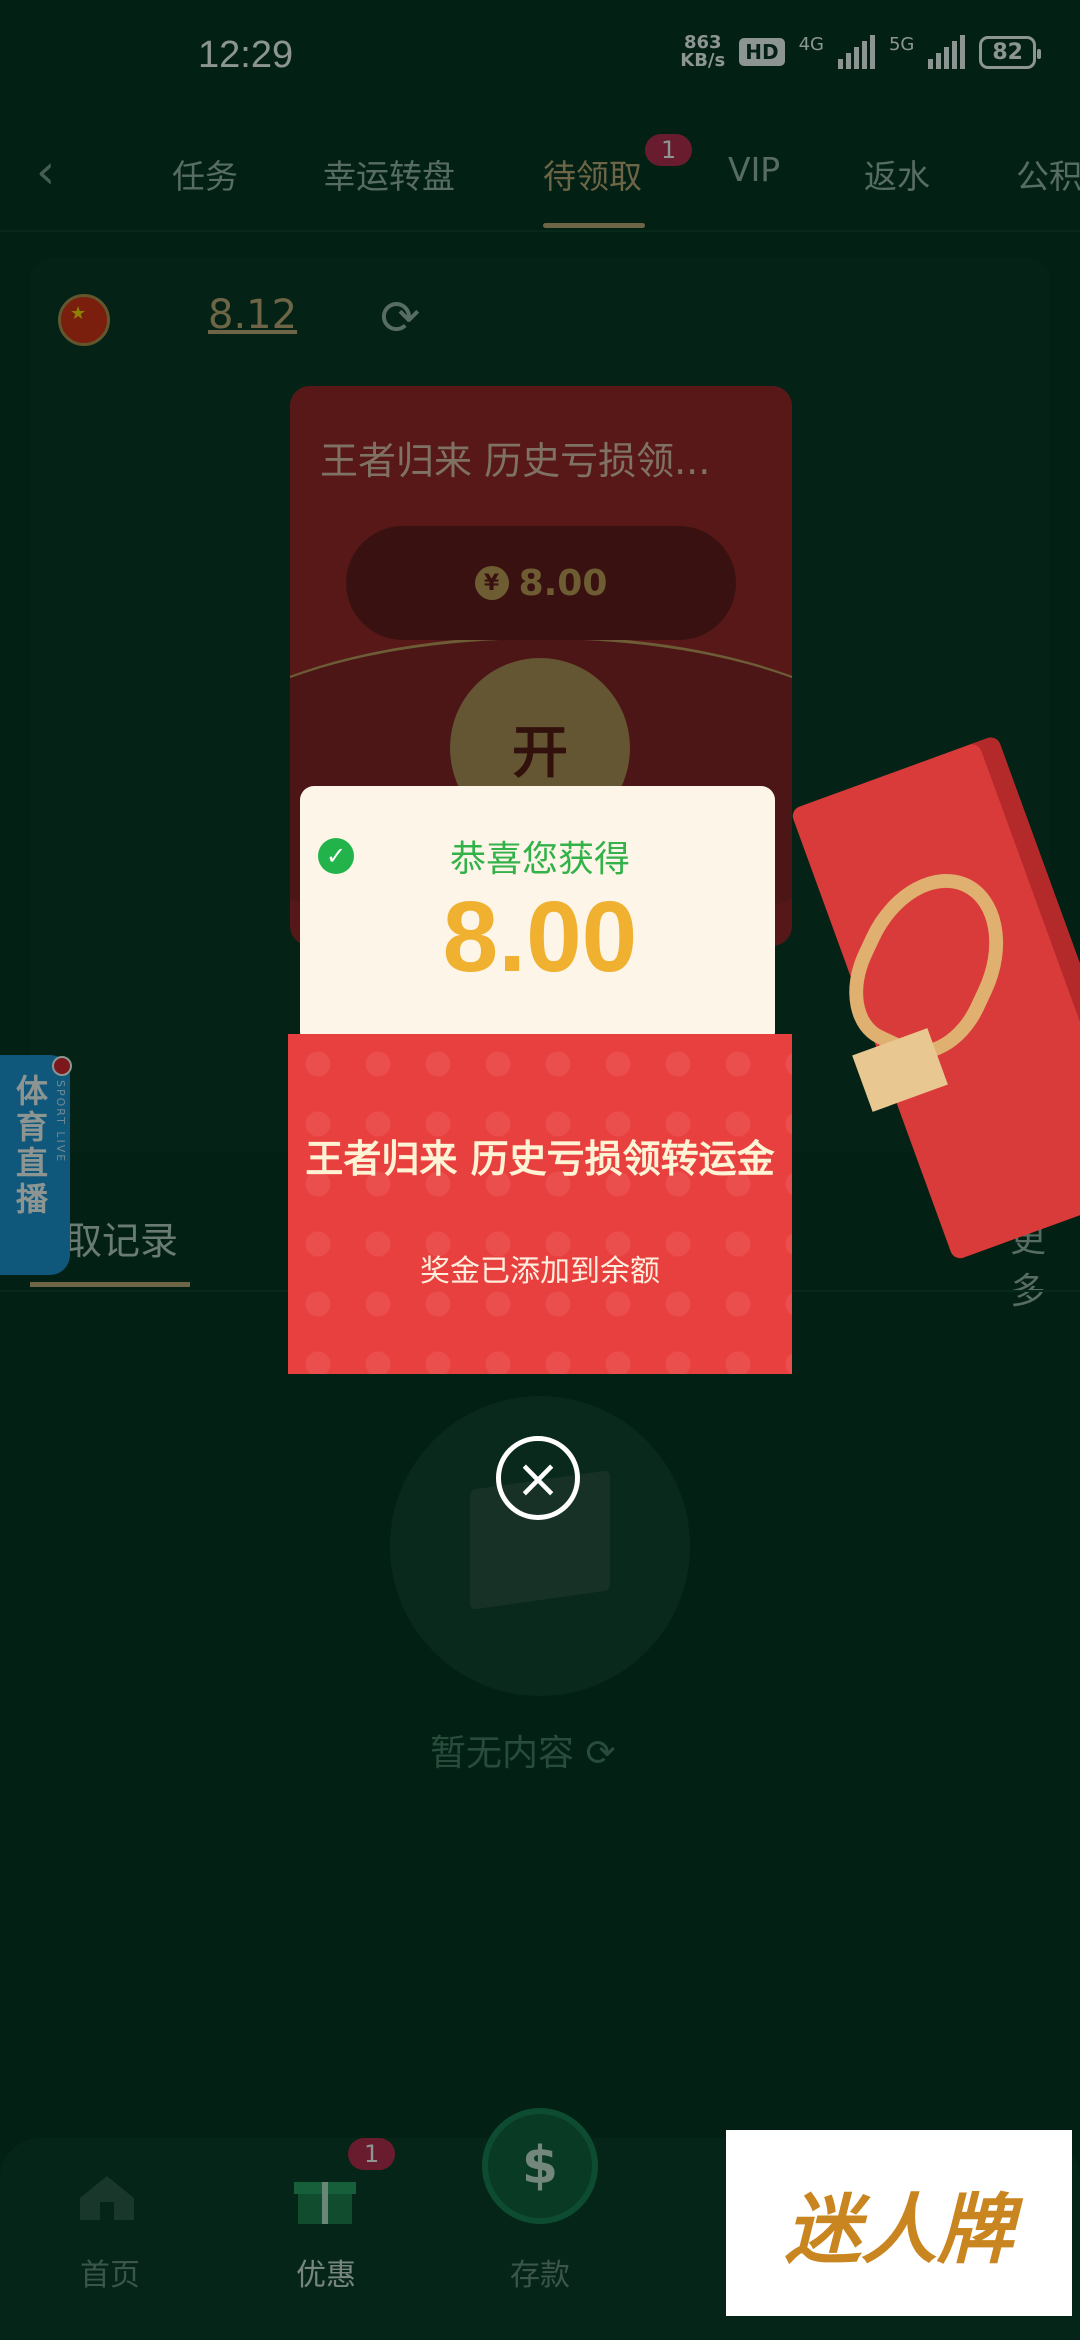 The height and width of the screenshot is (2340, 1080). Describe the element at coordinates (539, 859) in the screenshot. I see `congrats-text: 恭喜您获得` at that location.